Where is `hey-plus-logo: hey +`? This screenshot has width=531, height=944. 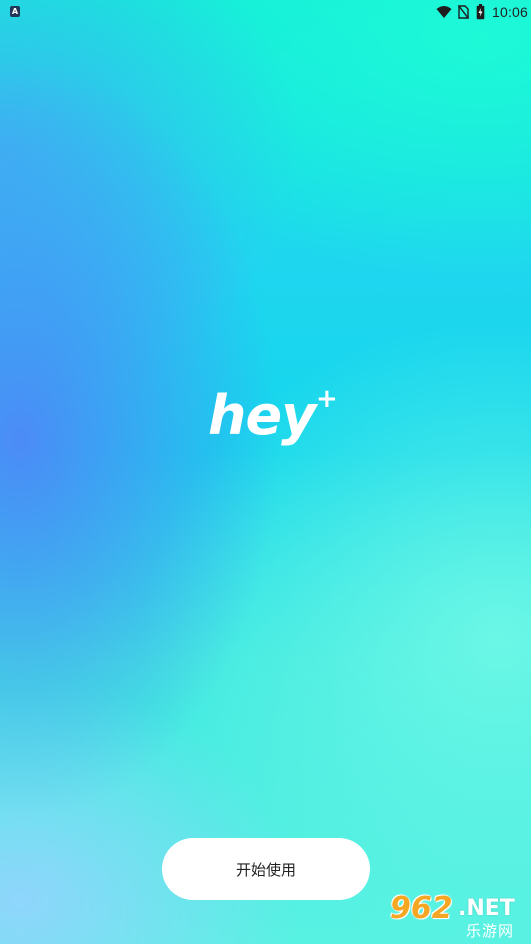 hey-plus-logo: hey + is located at coordinates (273, 421).